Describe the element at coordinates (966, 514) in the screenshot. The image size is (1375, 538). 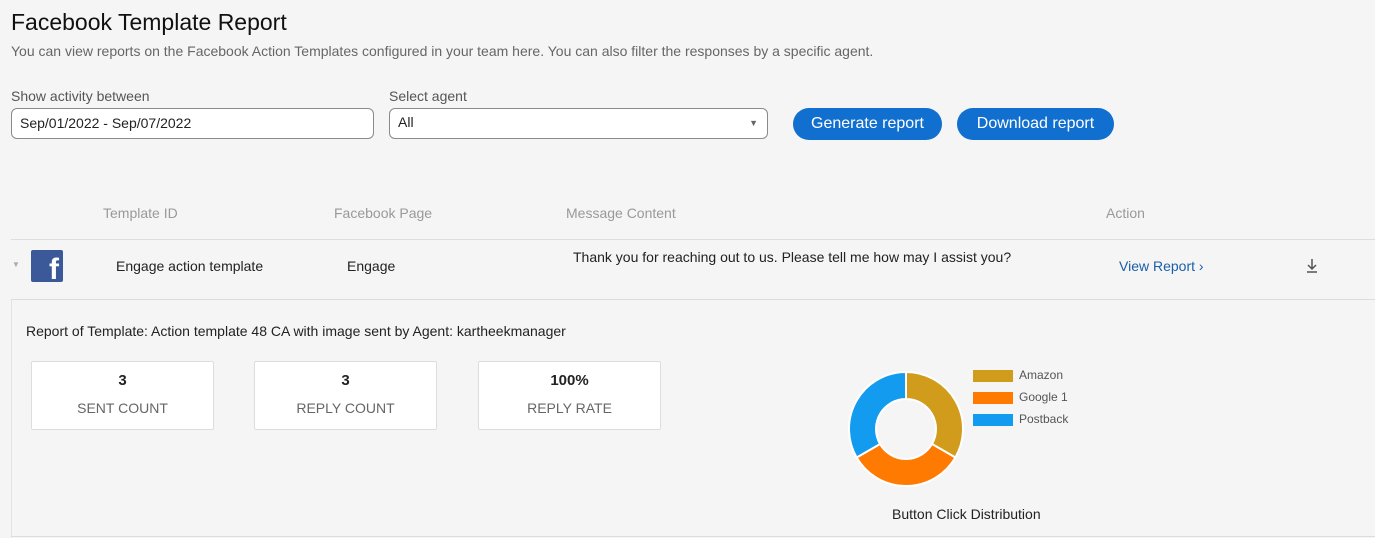
I see `chart-title: Button Click Distribution` at that location.